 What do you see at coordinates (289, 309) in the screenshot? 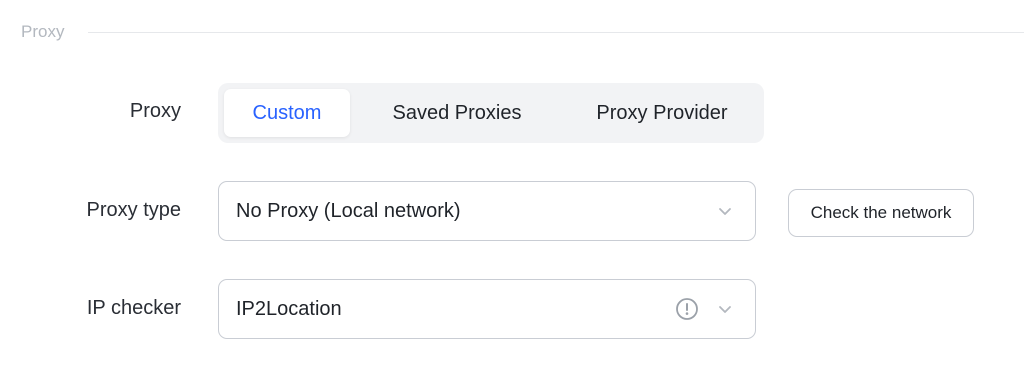
I see `ip-checker-value: IP2Location` at bounding box center [289, 309].